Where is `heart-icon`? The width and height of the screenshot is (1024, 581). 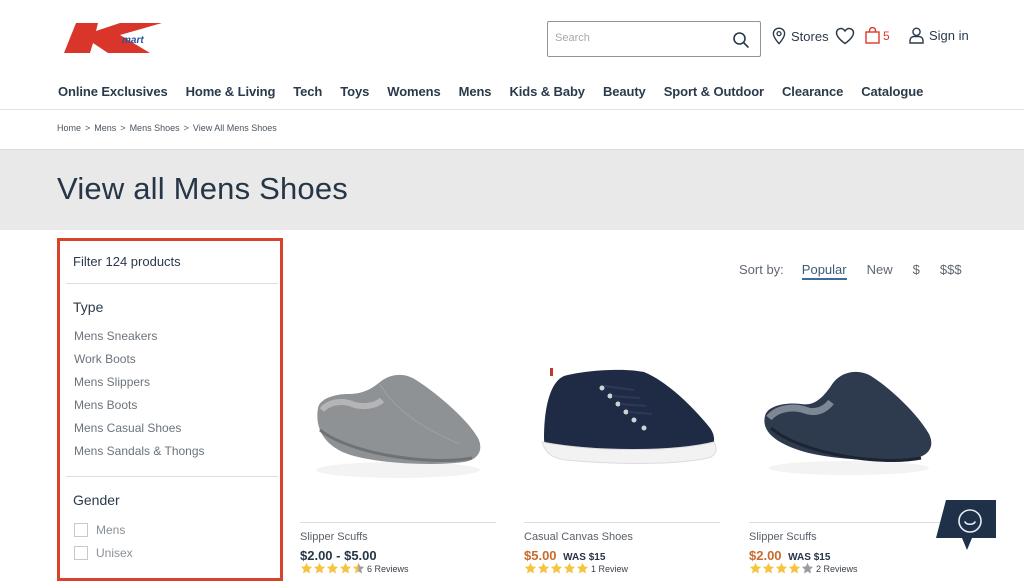 heart-icon is located at coordinates (845, 36).